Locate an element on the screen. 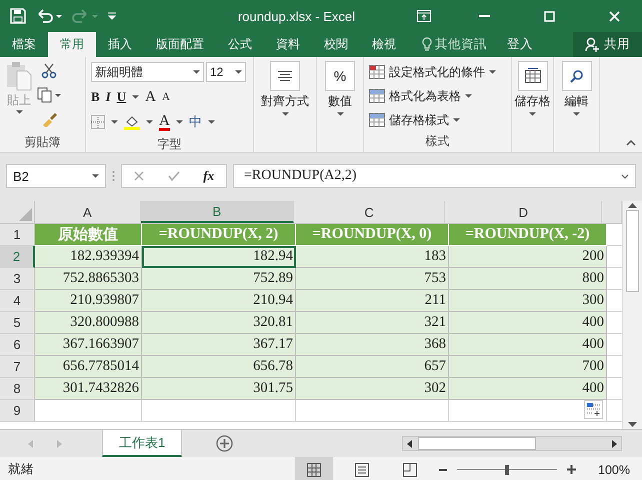 The height and width of the screenshot is (480, 642). formula-field: =ROUNDUP(A2,2) is located at coordinates (434, 176).